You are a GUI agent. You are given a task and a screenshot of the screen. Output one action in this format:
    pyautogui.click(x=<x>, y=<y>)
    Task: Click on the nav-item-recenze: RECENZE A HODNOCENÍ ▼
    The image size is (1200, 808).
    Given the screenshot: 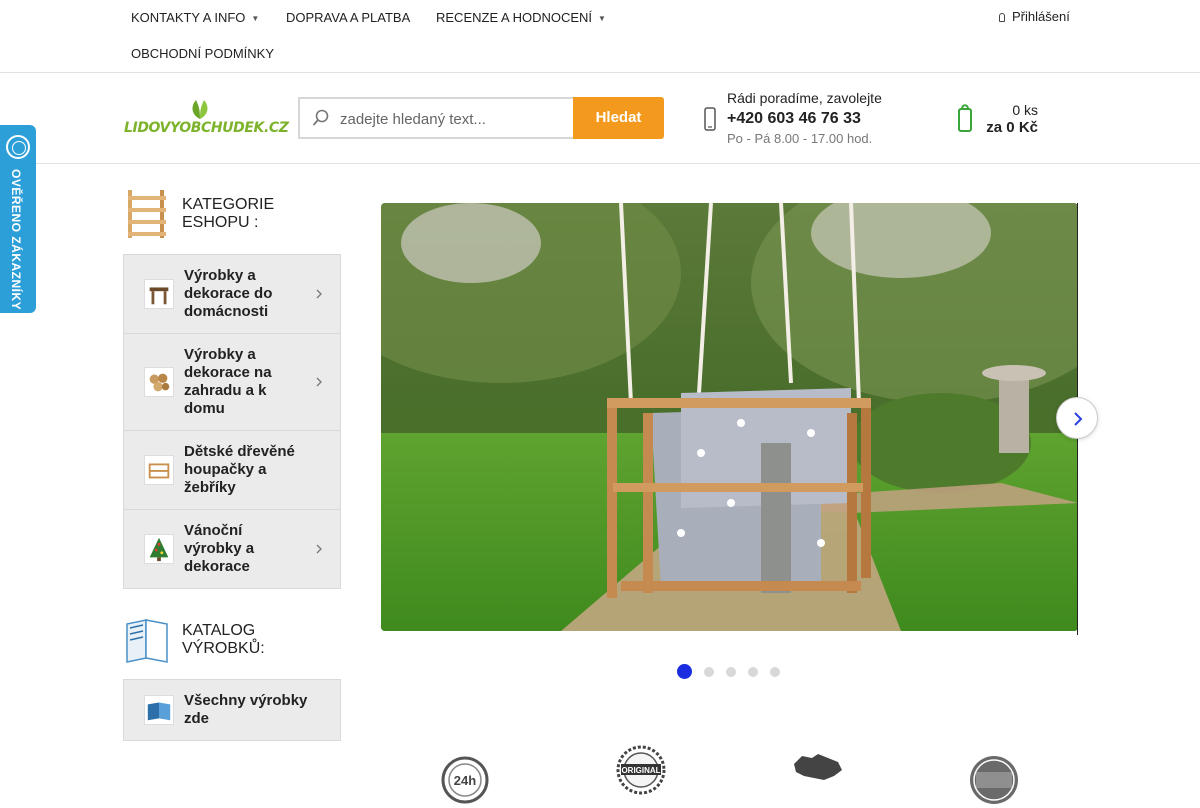 What is the action you would take?
    pyautogui.click(x=521, y=17)
    